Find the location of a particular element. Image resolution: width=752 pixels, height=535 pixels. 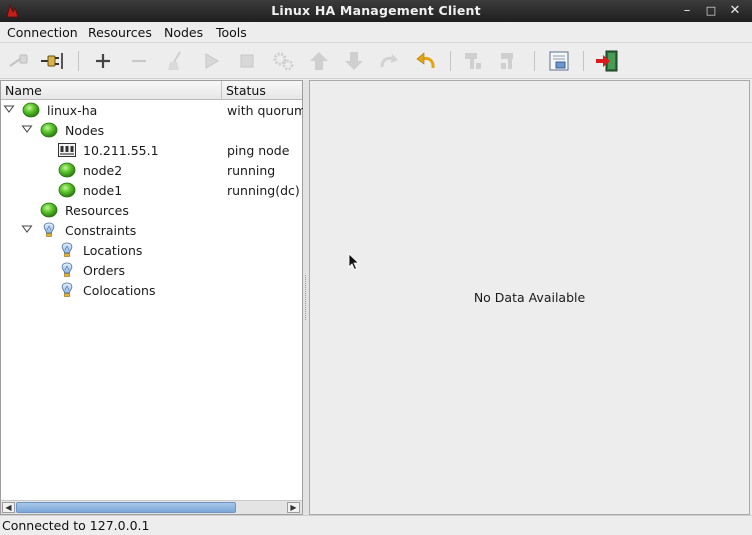

tree-row-label: node1 is located at coordinates (103, 190).